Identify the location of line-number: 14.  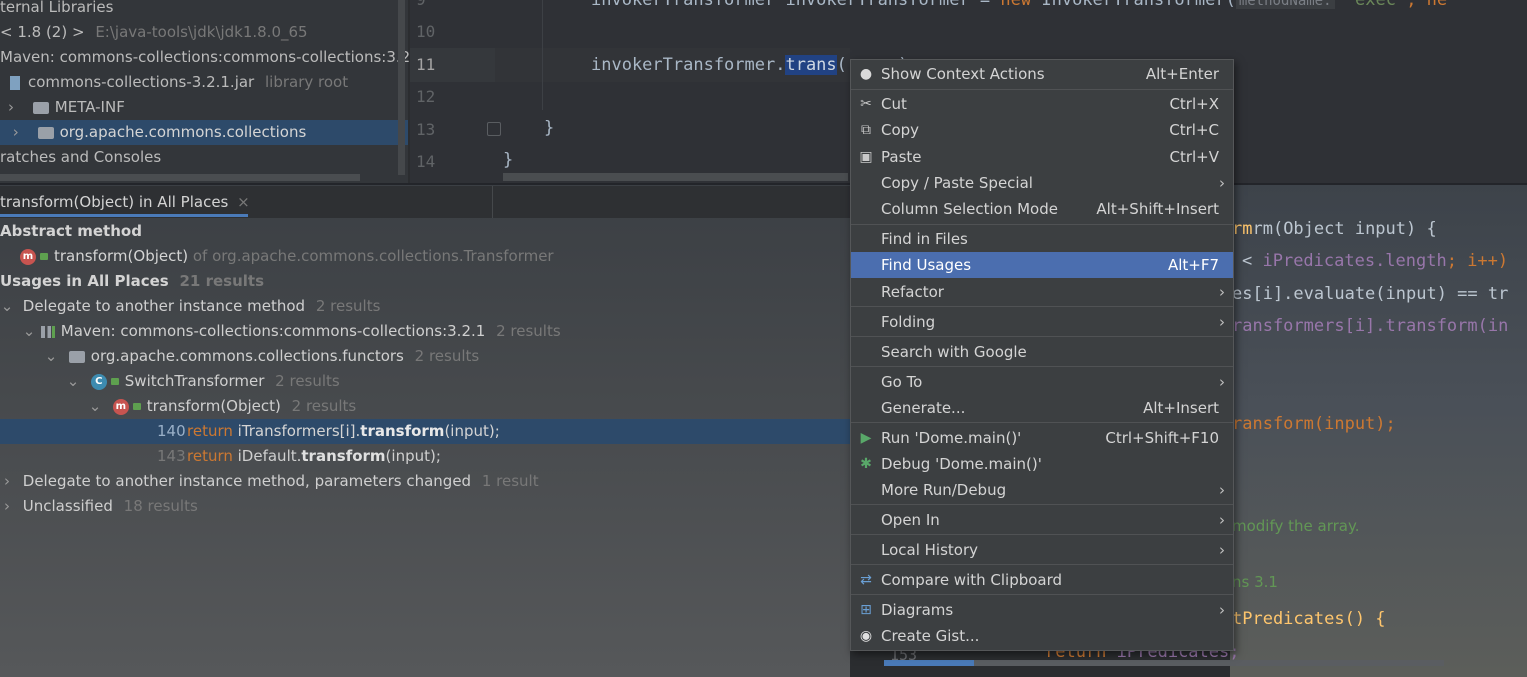
(426, 161).